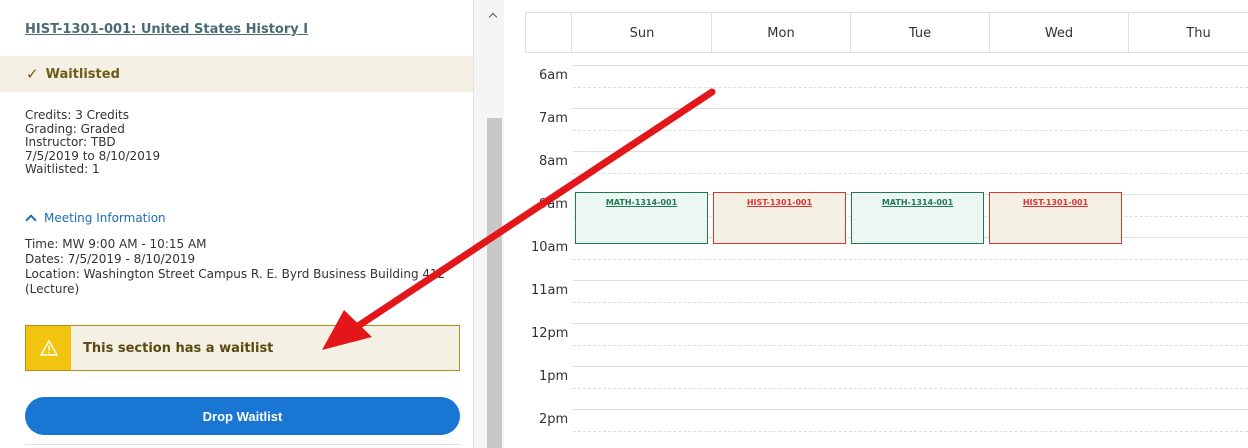 This screenshot has height=448, width=1248. What do you see at coordinates (550, 247) in the screenshot?
I see `time-label-10am: 10am` at bounding box center [550, 247].